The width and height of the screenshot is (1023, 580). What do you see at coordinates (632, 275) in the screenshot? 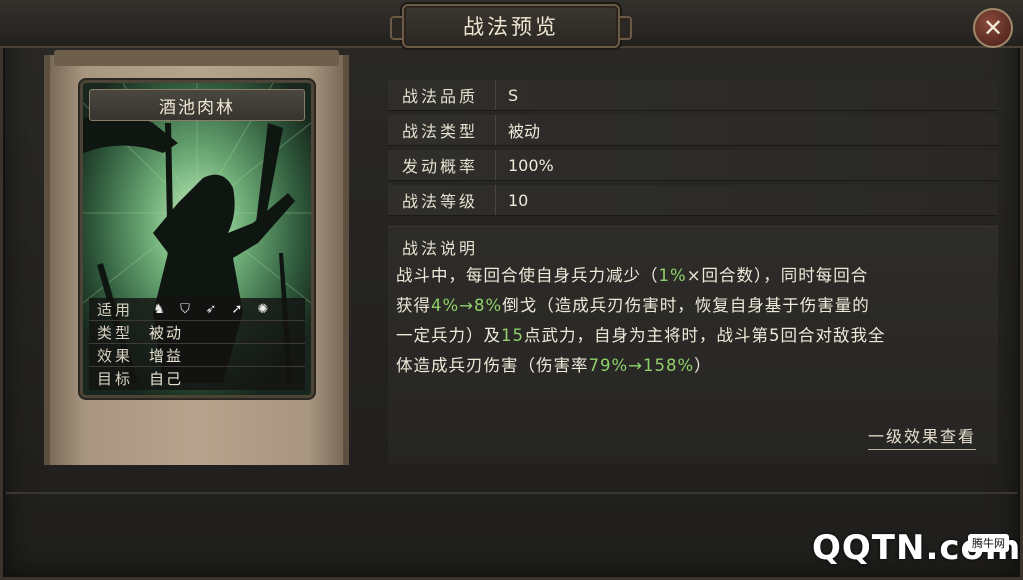
I see `description-line: 战斗中，每回合使自身兵力减少（1%×回合数），同时每回合` at bounding box center [632, 275].